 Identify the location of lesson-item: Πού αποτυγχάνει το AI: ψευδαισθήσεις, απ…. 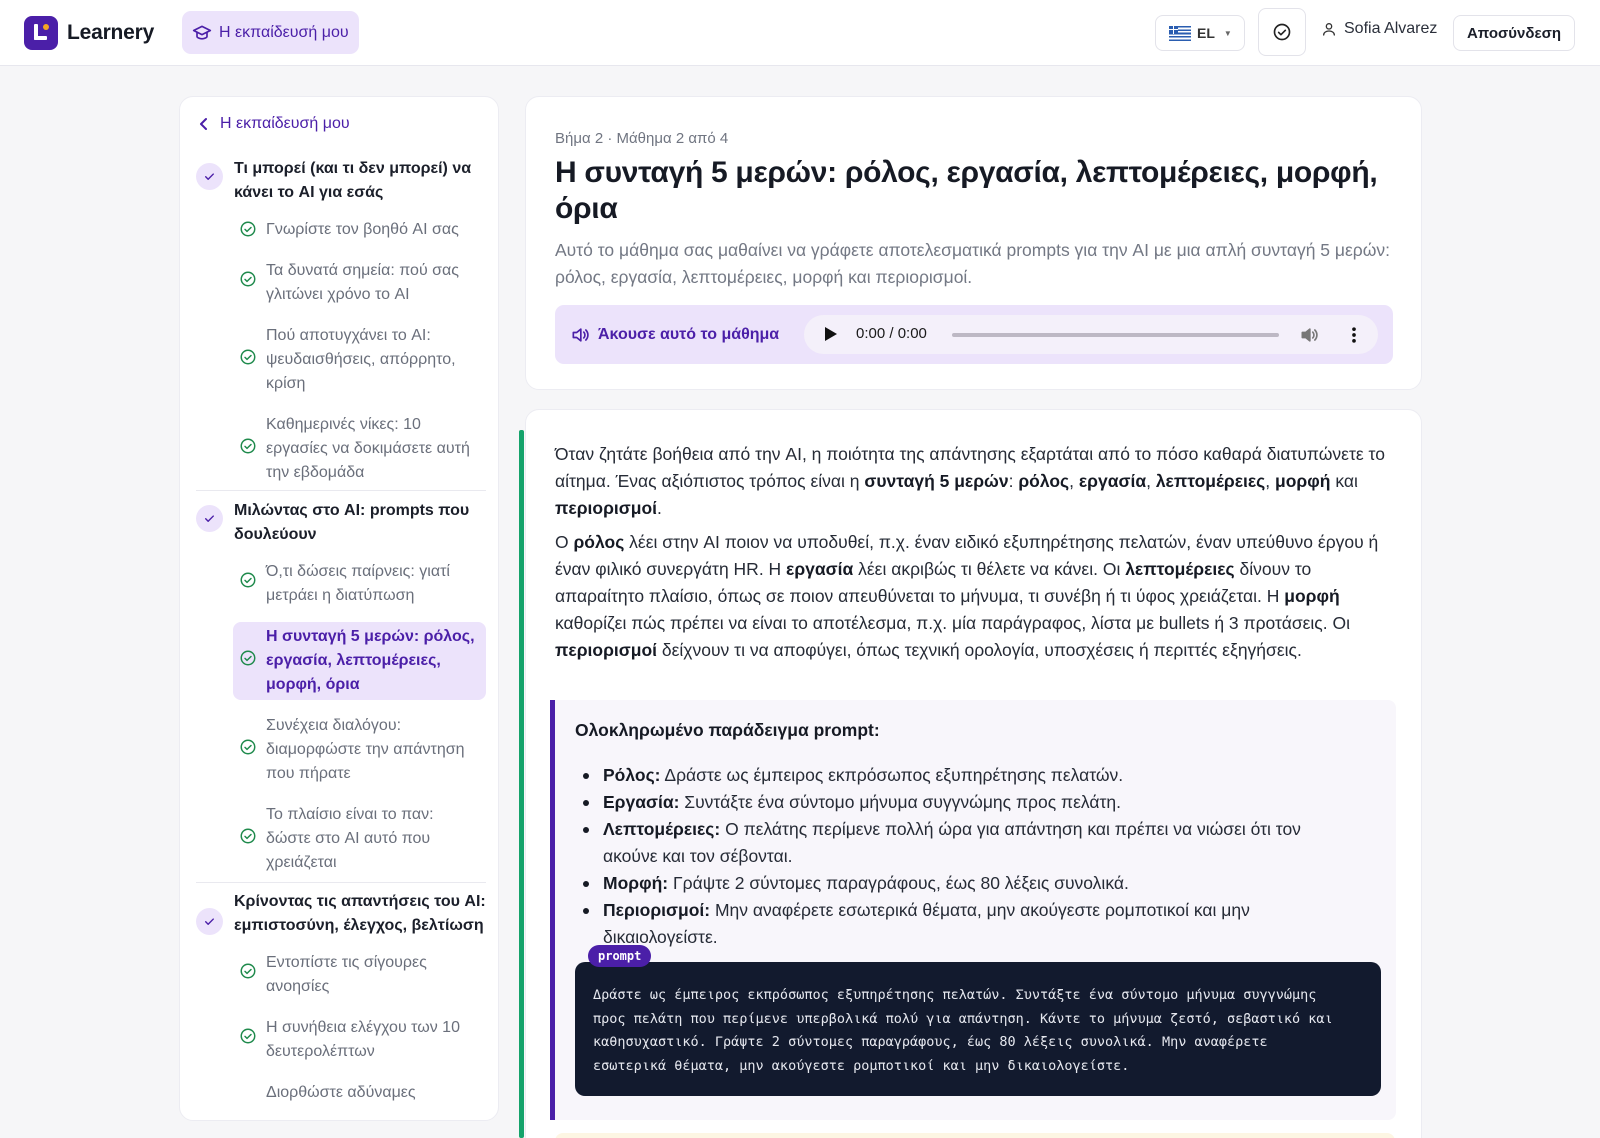
(359, 360).